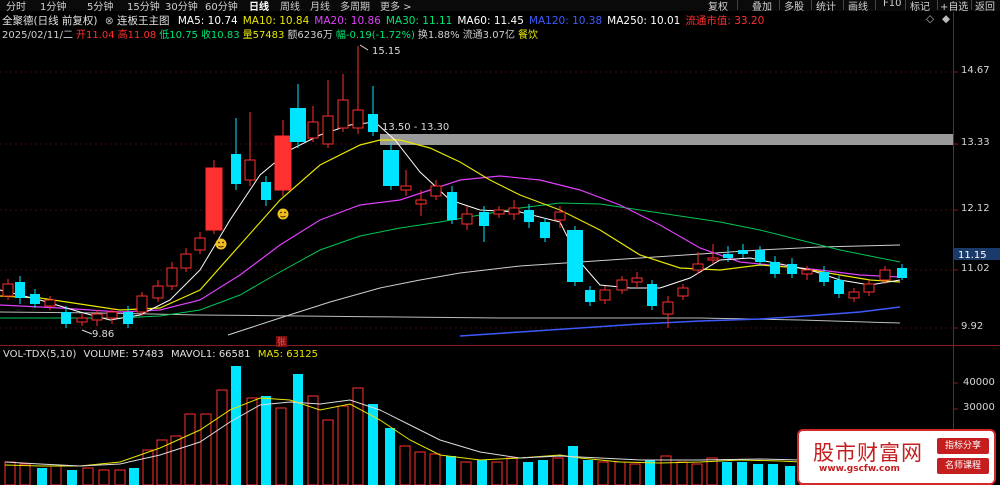  What do you see at coordinates (963, 466) in the screenshot?
I see `ad-course-button: 名师课程` at bounding box center [963, 466].